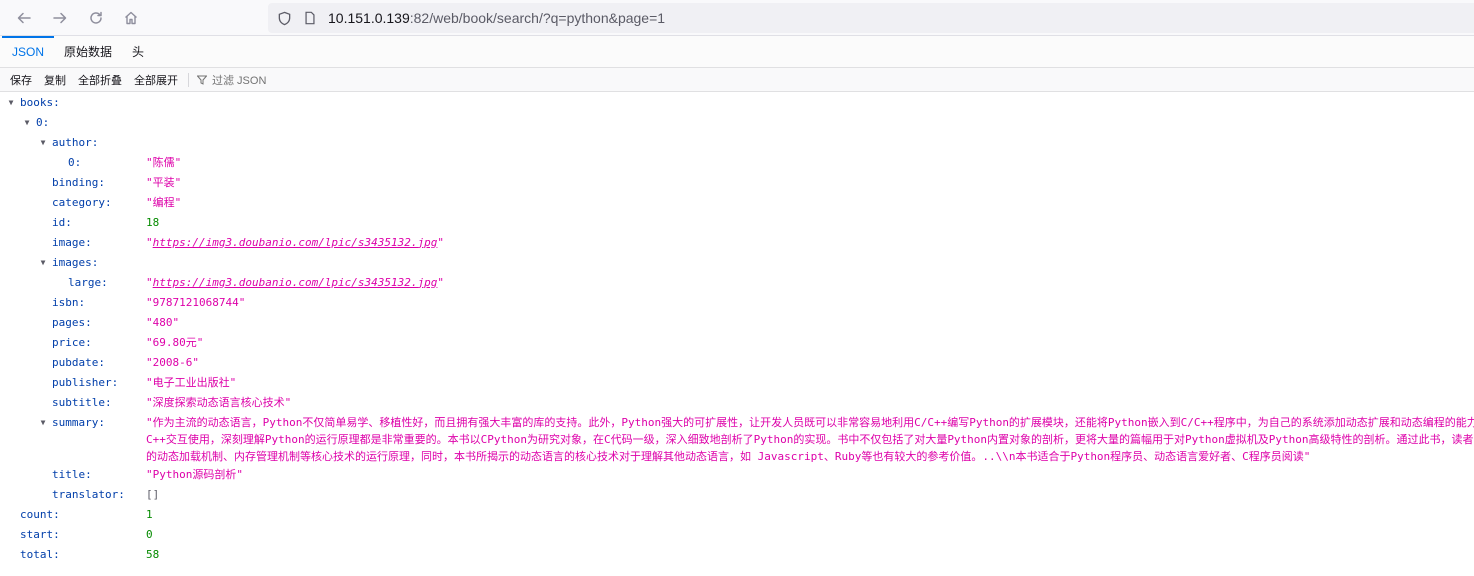 This screenshot has height=576, width=1474. I want to click on tab-headers: 头, so click(138, 51).